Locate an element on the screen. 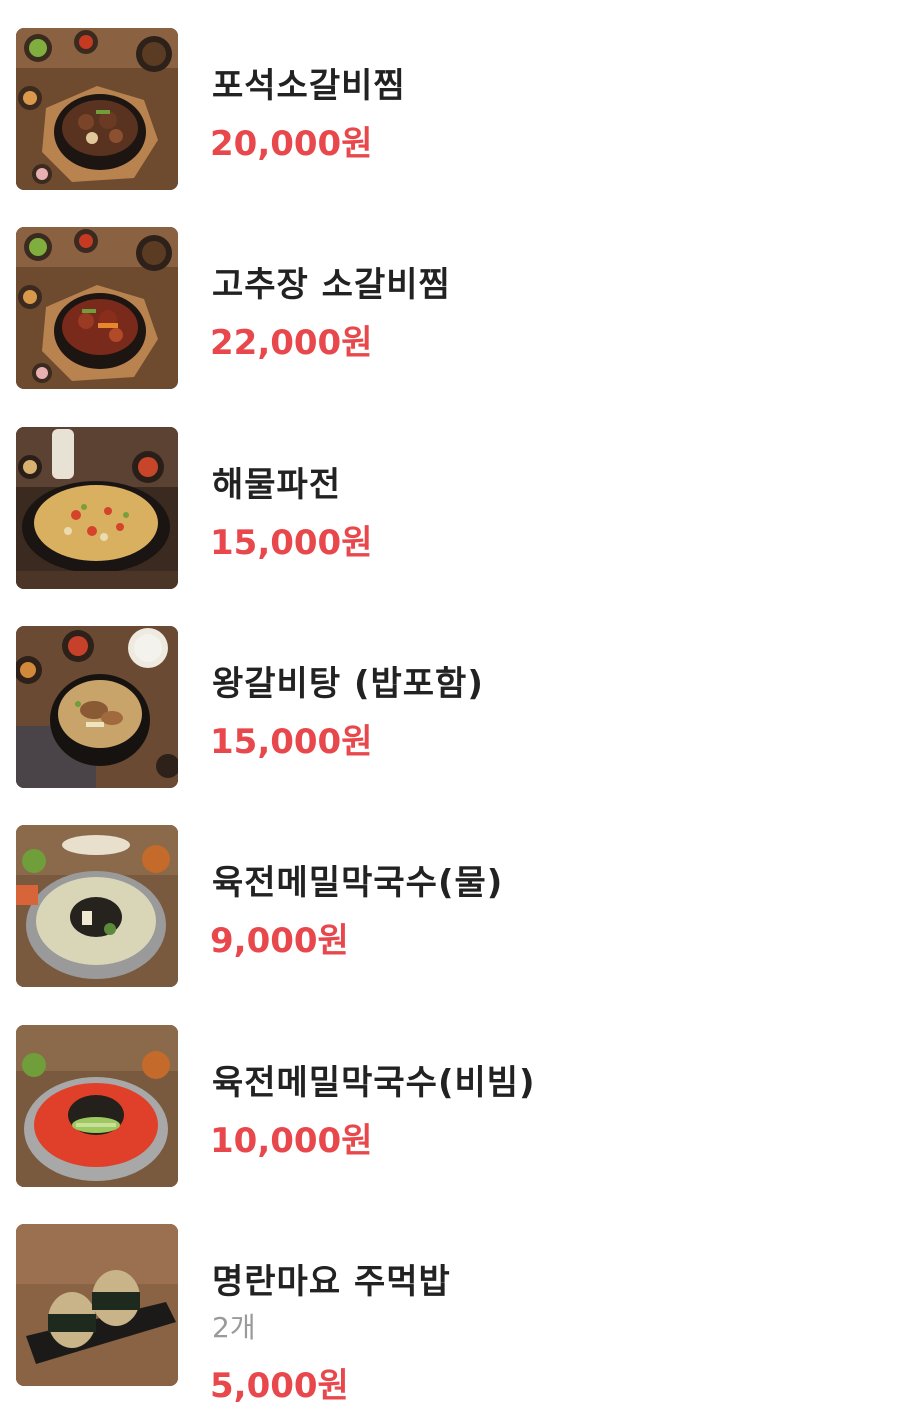 This screenshot has width=900, height=1424. cold-buckwheat-noodle-image is located at coordinates (97, 906).